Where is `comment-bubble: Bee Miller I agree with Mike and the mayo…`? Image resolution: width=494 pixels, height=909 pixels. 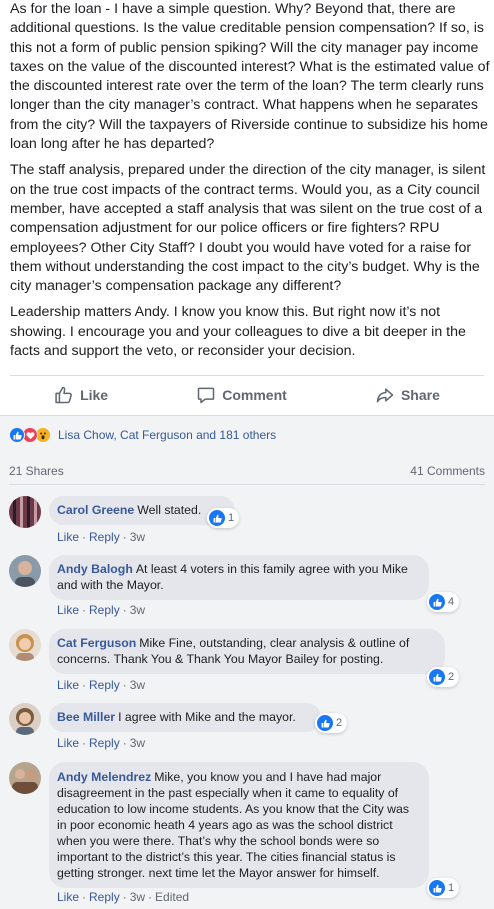 comment-bubble: Bee Miller I agree with Mike and the mayo… is located at coordinates (185, 717).